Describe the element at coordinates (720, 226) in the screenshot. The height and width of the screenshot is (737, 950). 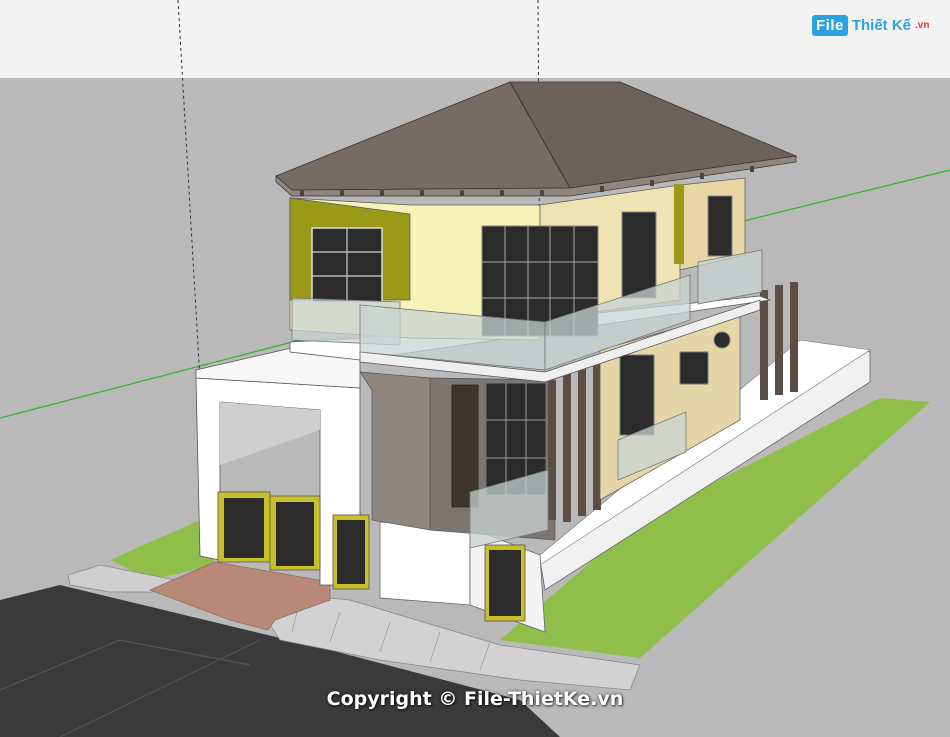
I see `upper-far-window` at that location.